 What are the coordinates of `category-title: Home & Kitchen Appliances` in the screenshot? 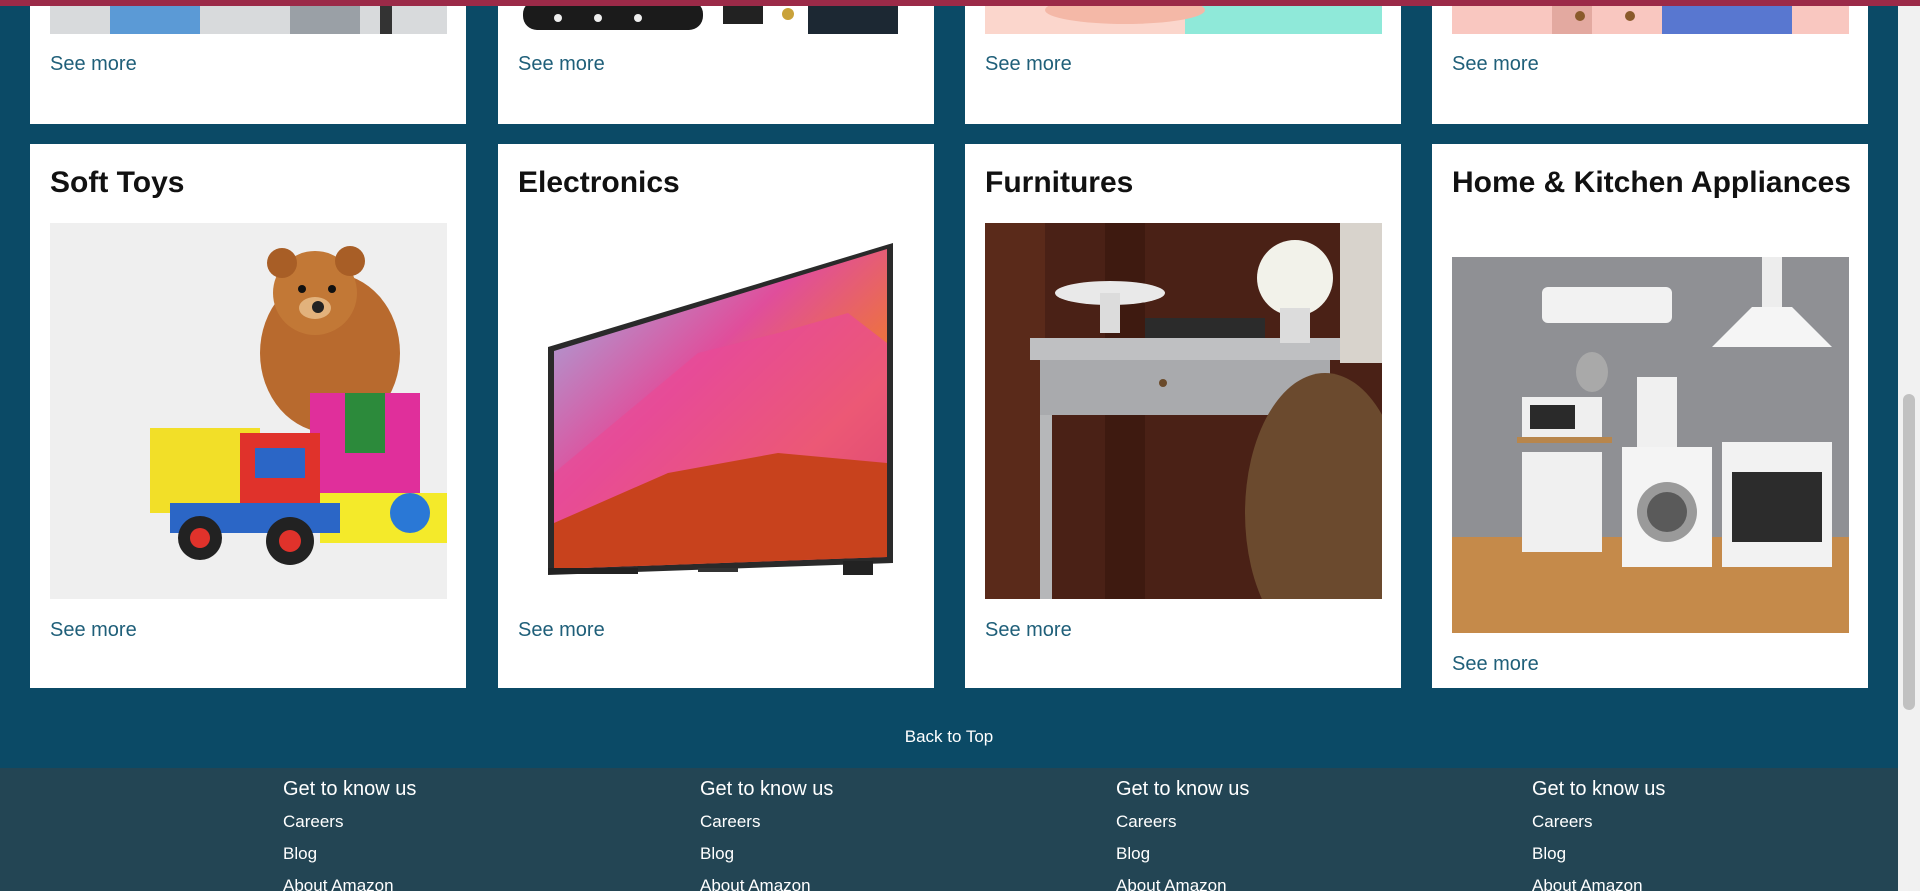 It's located at (1651, 182).